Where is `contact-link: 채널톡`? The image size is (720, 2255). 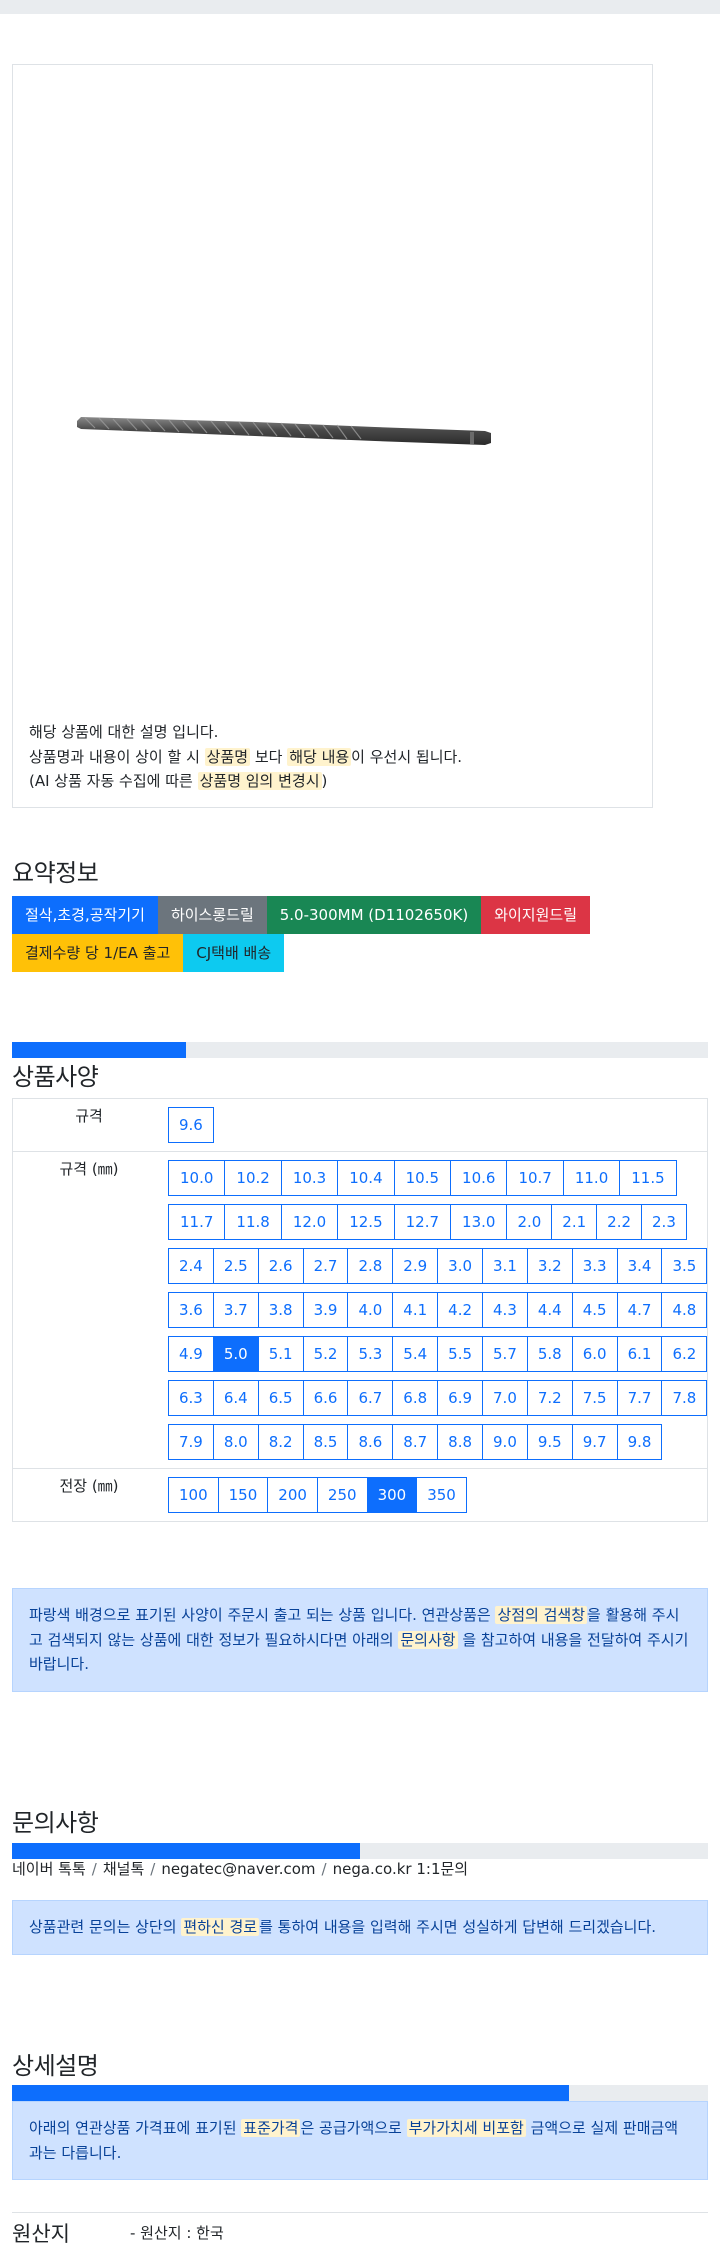 contact-link: 채널톡 is located at coordinates (123, 1869).